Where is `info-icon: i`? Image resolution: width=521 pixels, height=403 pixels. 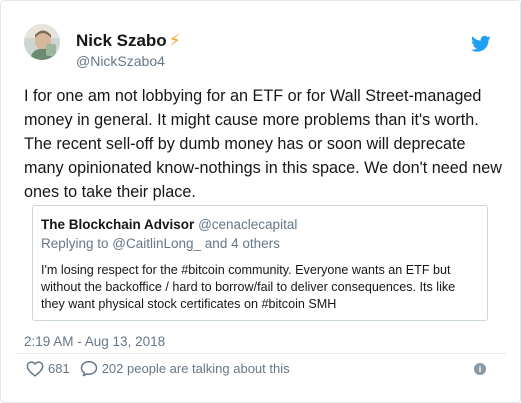 info-icon: i is located at coordinates (480, 369).